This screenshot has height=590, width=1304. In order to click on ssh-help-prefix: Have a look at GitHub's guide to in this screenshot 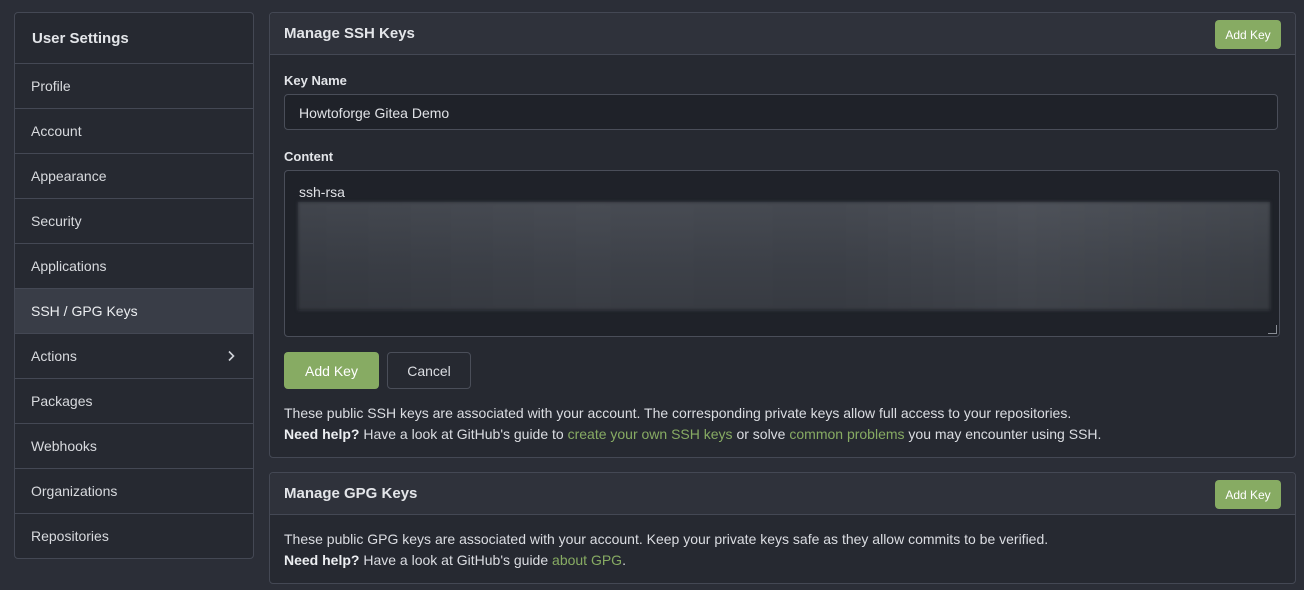, I will do `click(463, 434)`.